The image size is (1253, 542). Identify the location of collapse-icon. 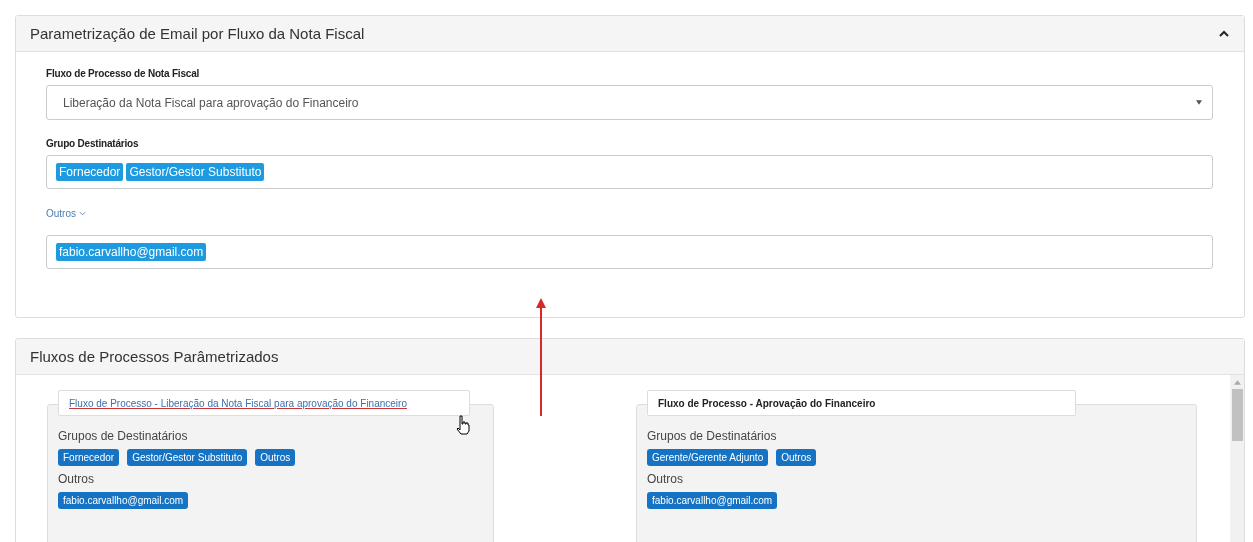
(1224, 33).